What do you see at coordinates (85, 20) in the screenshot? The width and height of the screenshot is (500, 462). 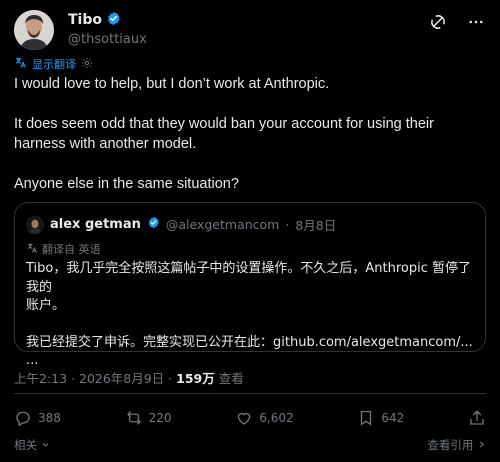 I see `author-name: Tibo` at bounding box center [85, 20].